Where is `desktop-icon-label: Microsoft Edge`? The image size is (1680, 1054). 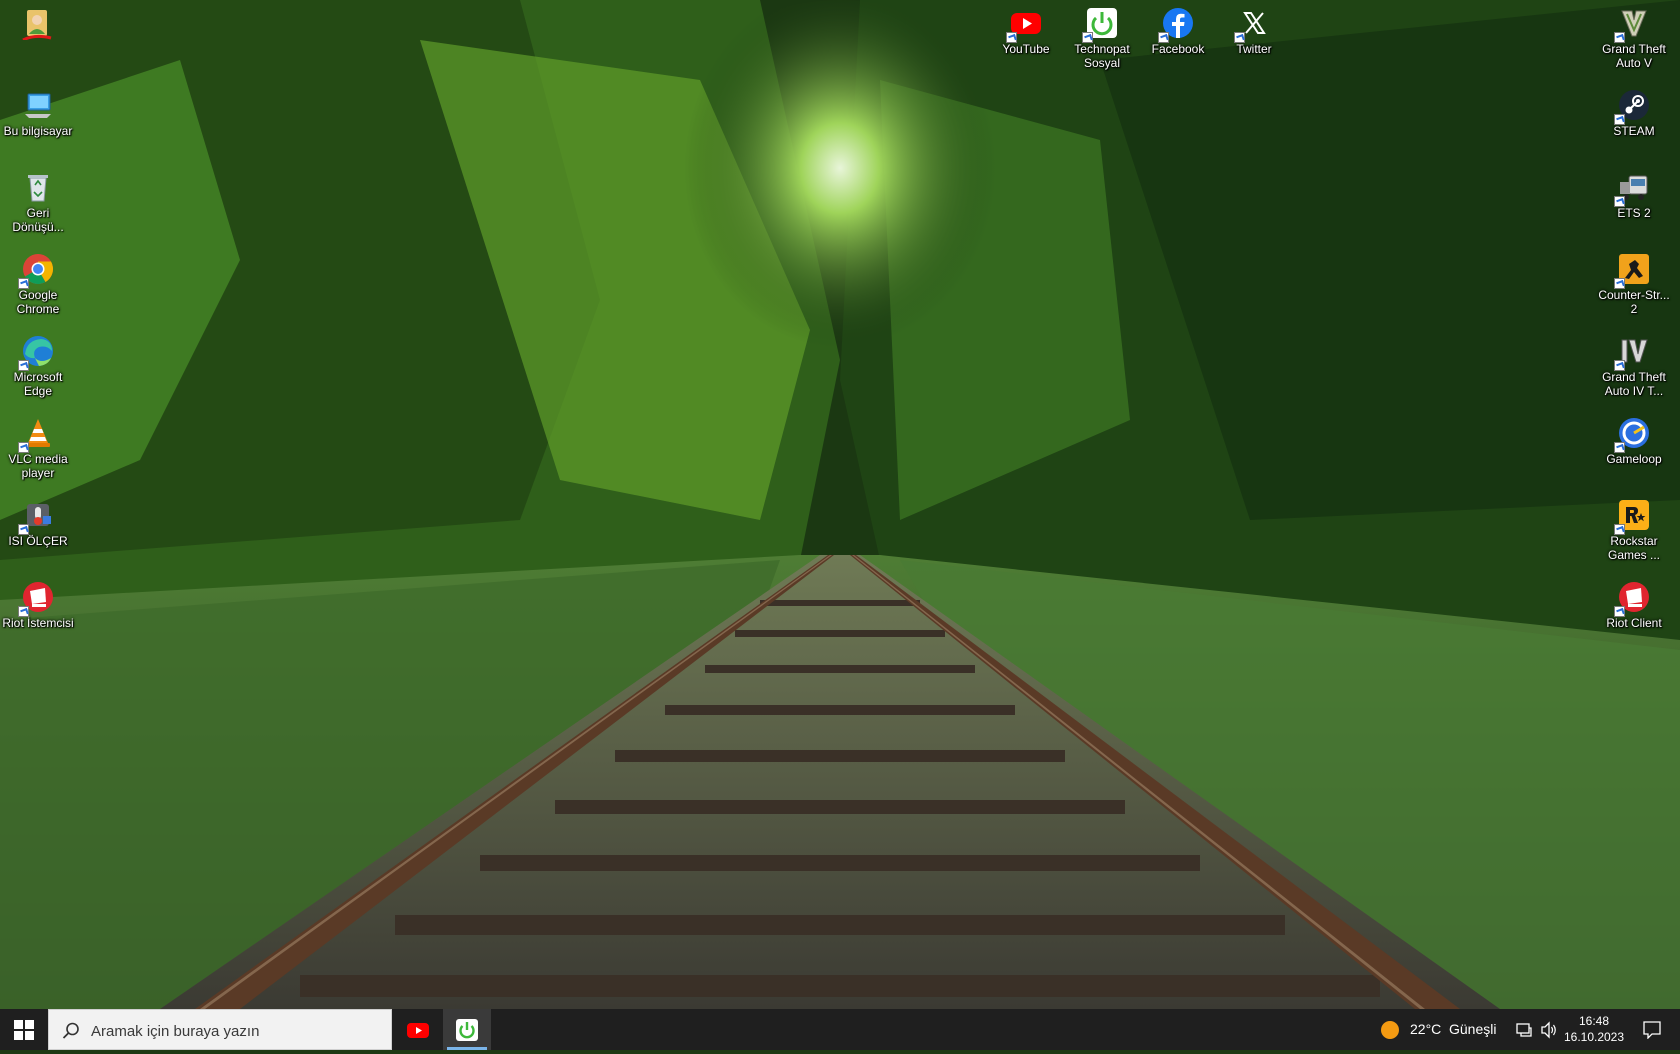
desktop-icon-label: Microsoft Edge is located at coordinates (38, 384).